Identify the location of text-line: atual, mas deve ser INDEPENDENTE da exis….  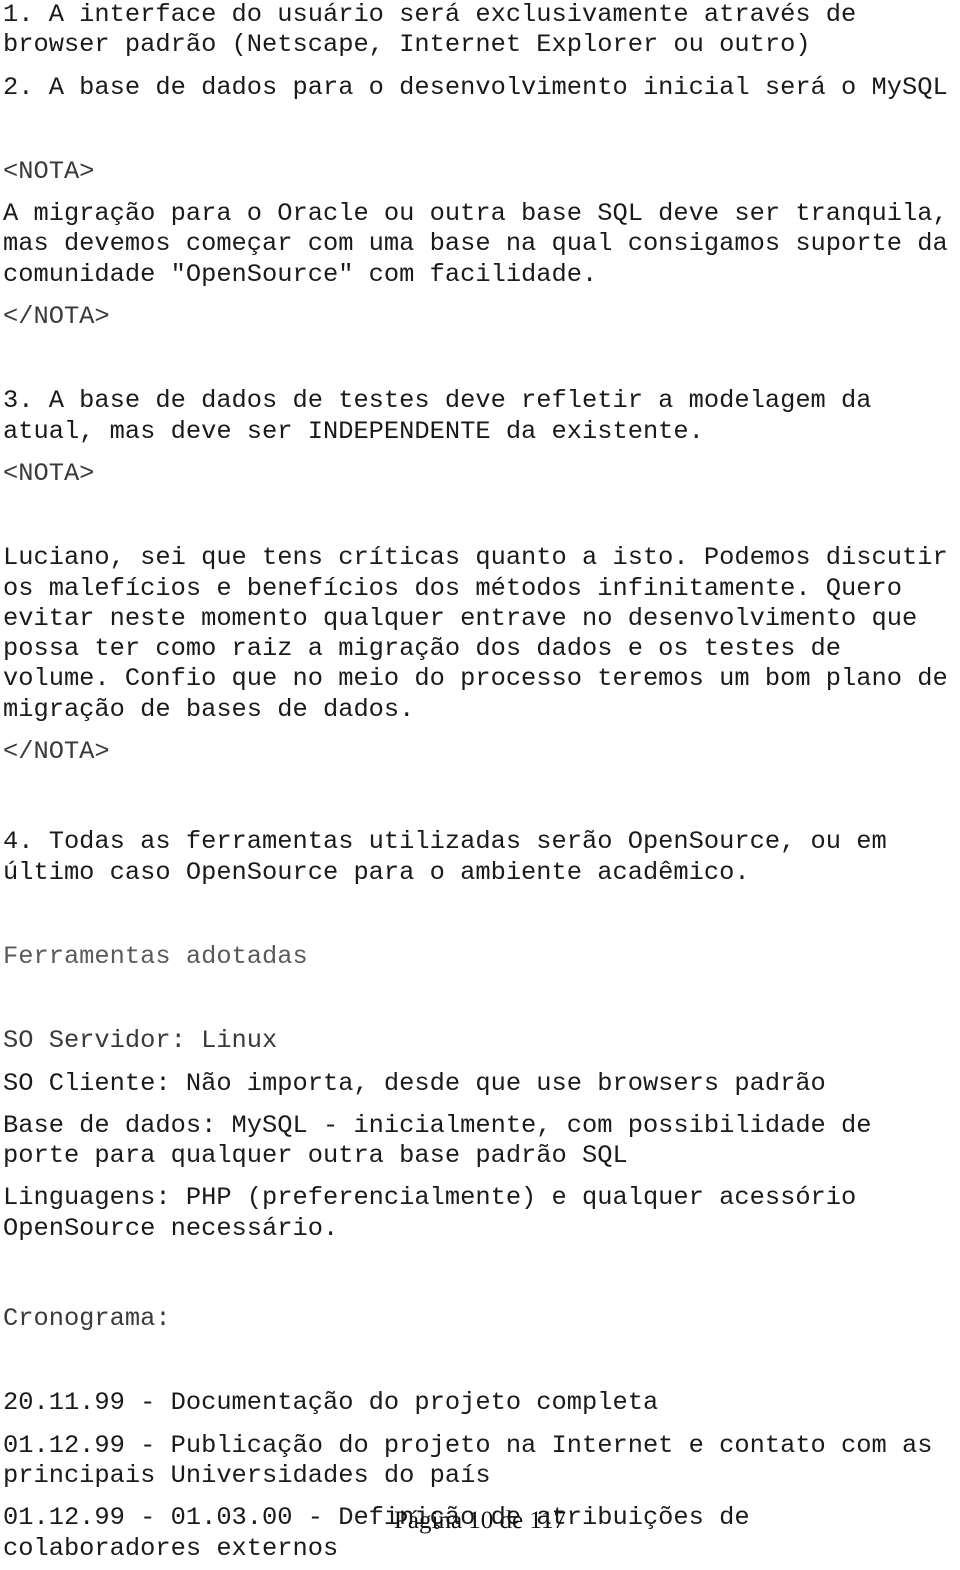
(353, 431).